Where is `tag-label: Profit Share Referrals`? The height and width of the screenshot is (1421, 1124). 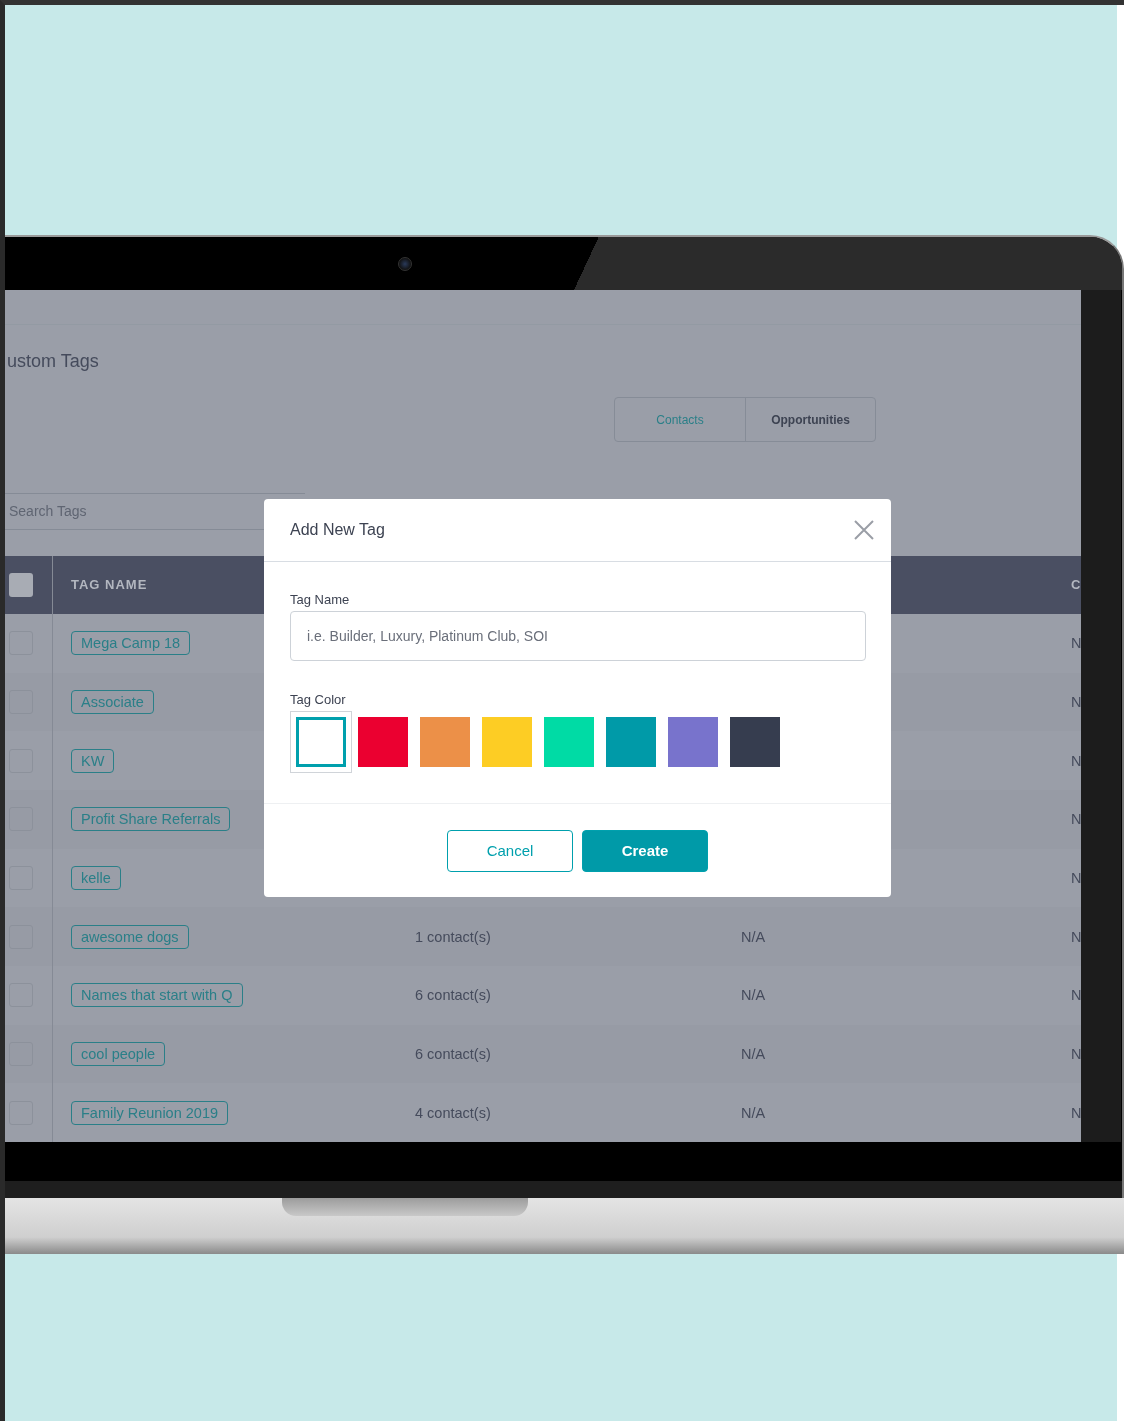
tag-label: Profit Share Referrals is located at coordinates (151, 819).